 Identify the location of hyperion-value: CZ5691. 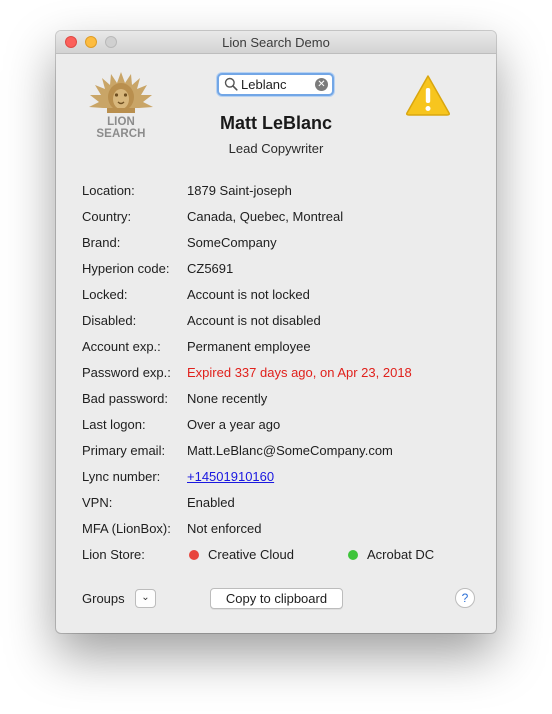
(210, 268).